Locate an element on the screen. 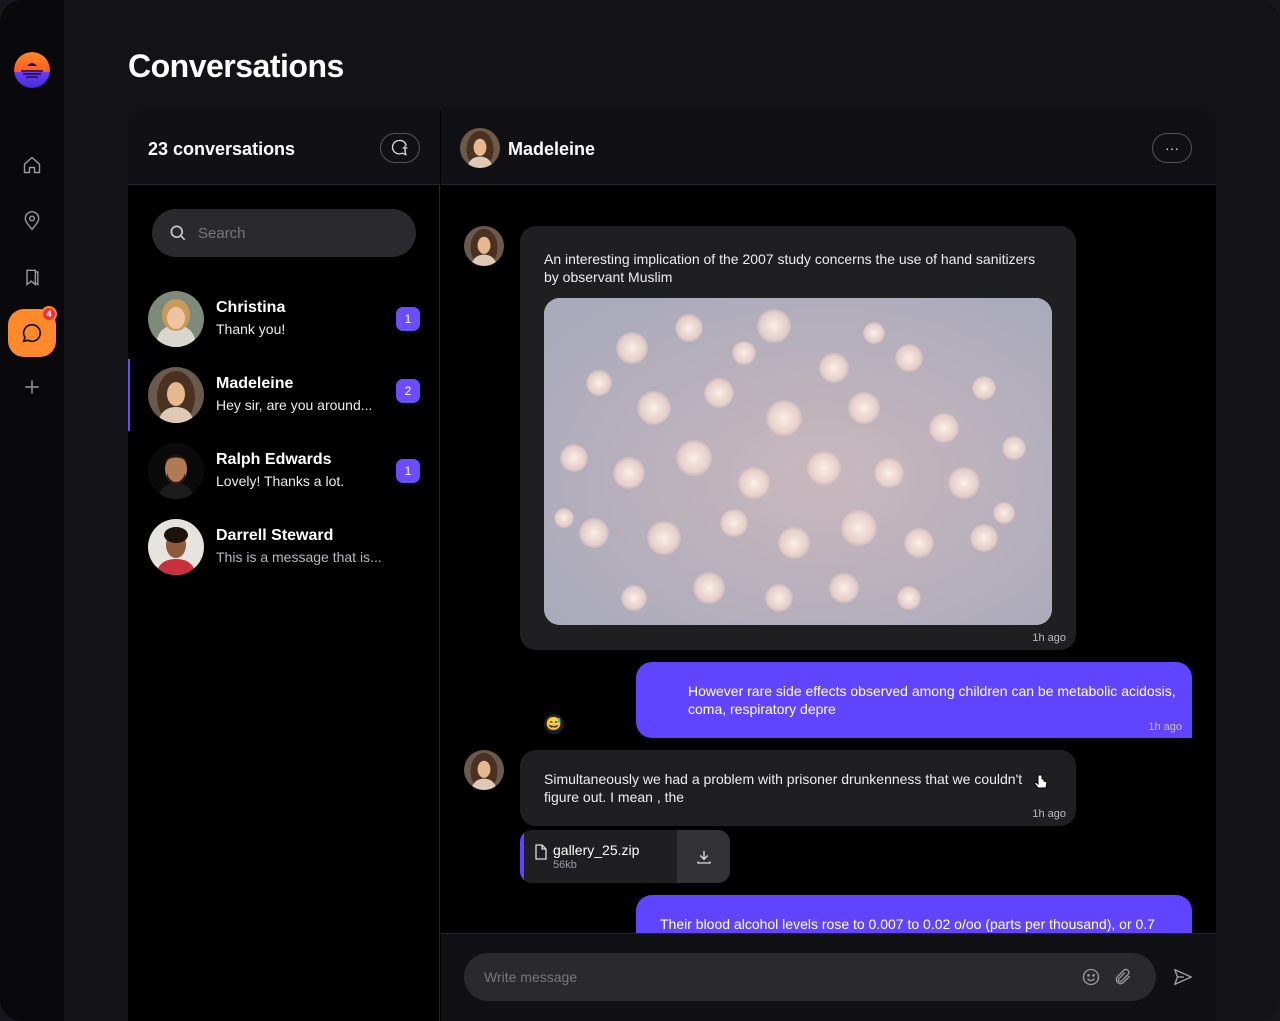 The width and height of the screenshot is (1280, 1021). new-chat-icon is located at coordinates (399, 147).